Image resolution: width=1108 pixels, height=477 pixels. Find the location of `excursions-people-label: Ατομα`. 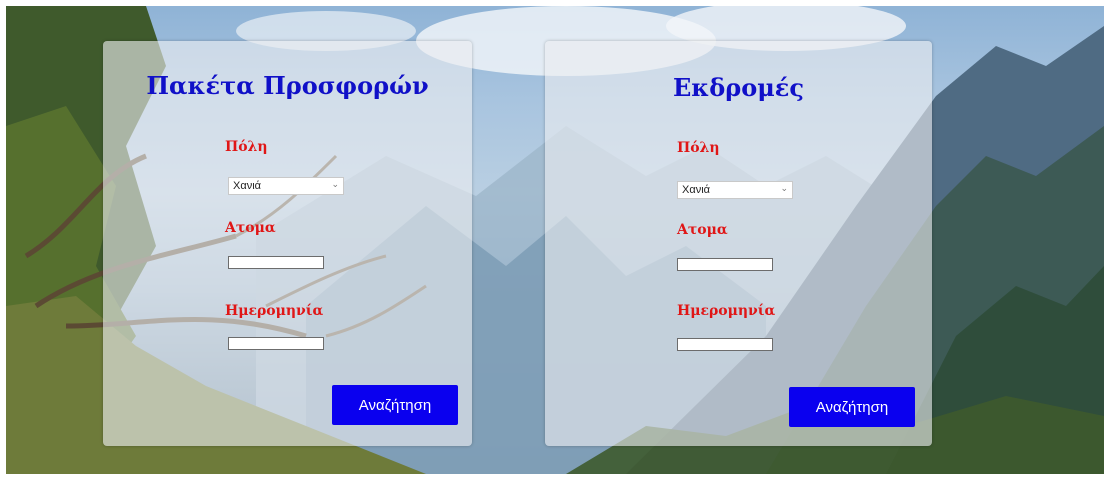

excursions-people-label: Ατομα is located at coordinates (702, 230).